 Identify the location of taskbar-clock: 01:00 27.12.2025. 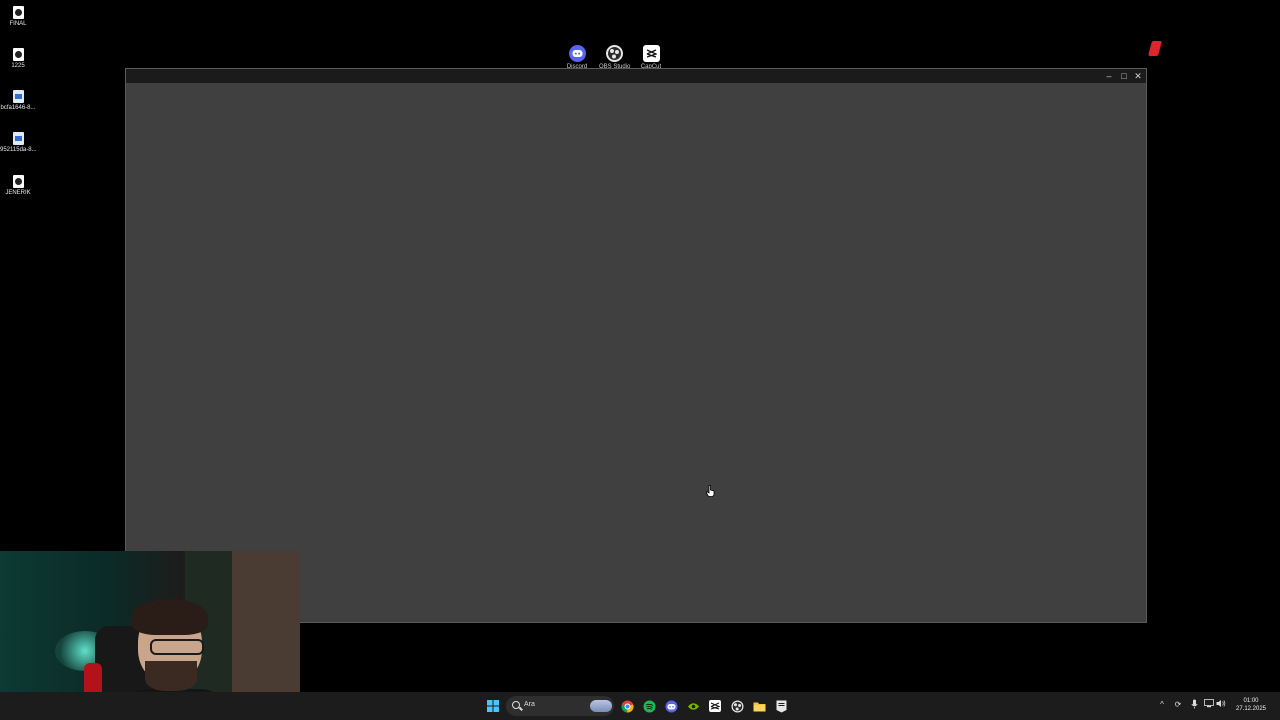
(1251, 705).